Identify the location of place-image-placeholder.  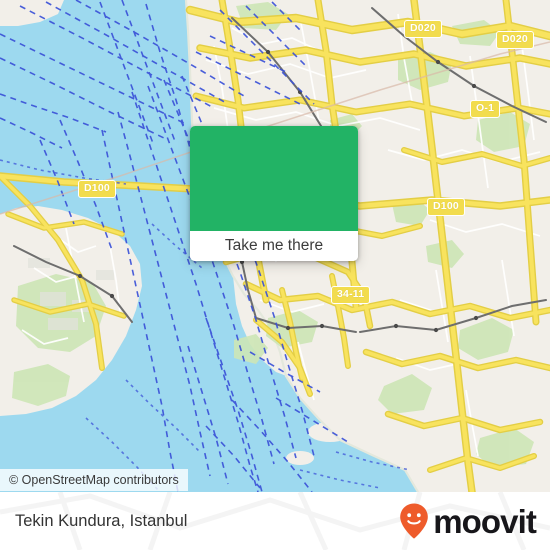
(274, 178).